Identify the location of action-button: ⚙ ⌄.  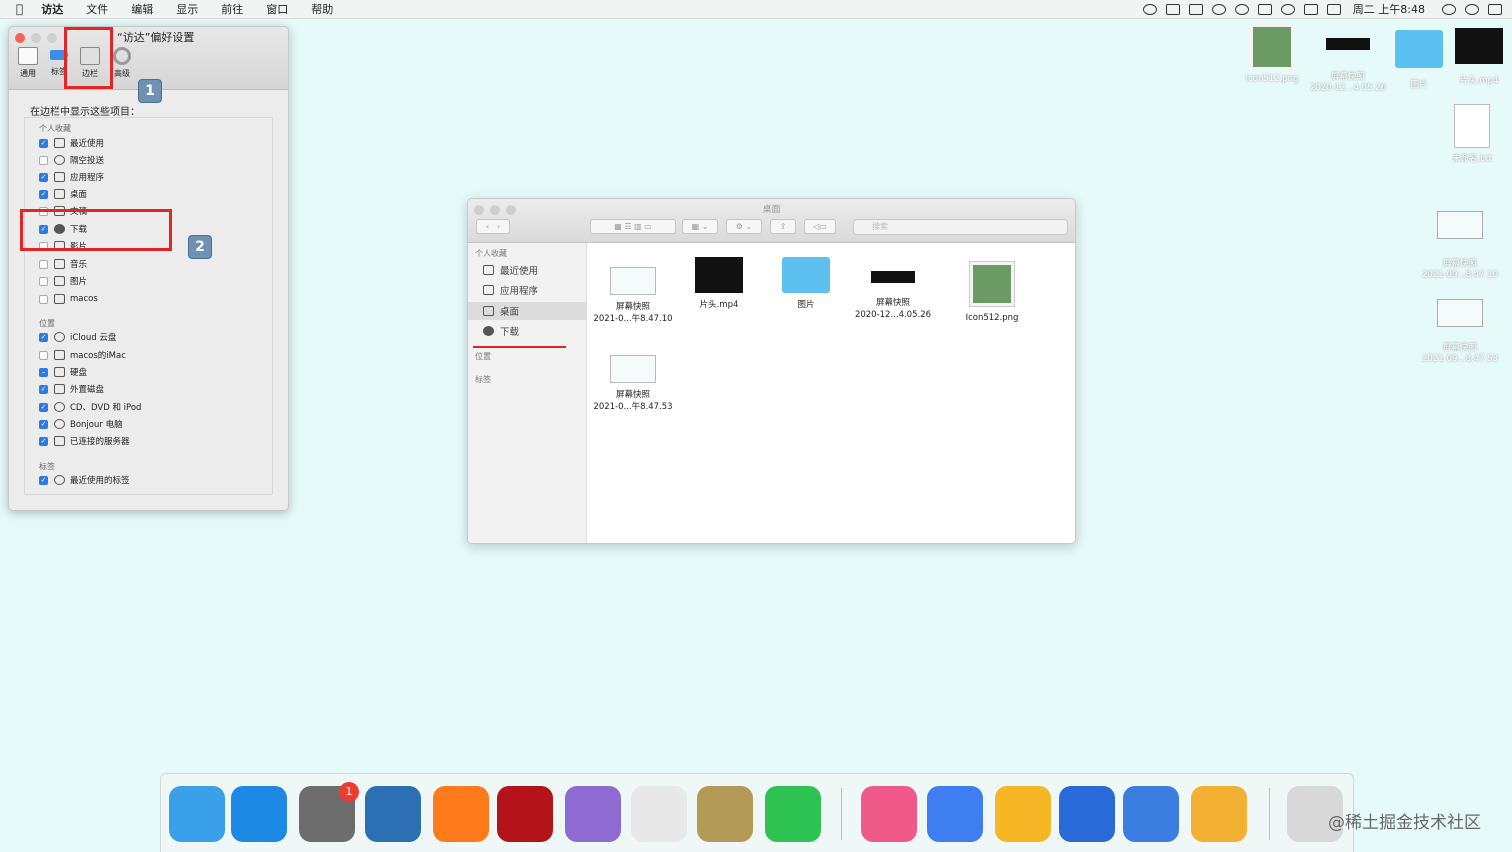
(744, 226).